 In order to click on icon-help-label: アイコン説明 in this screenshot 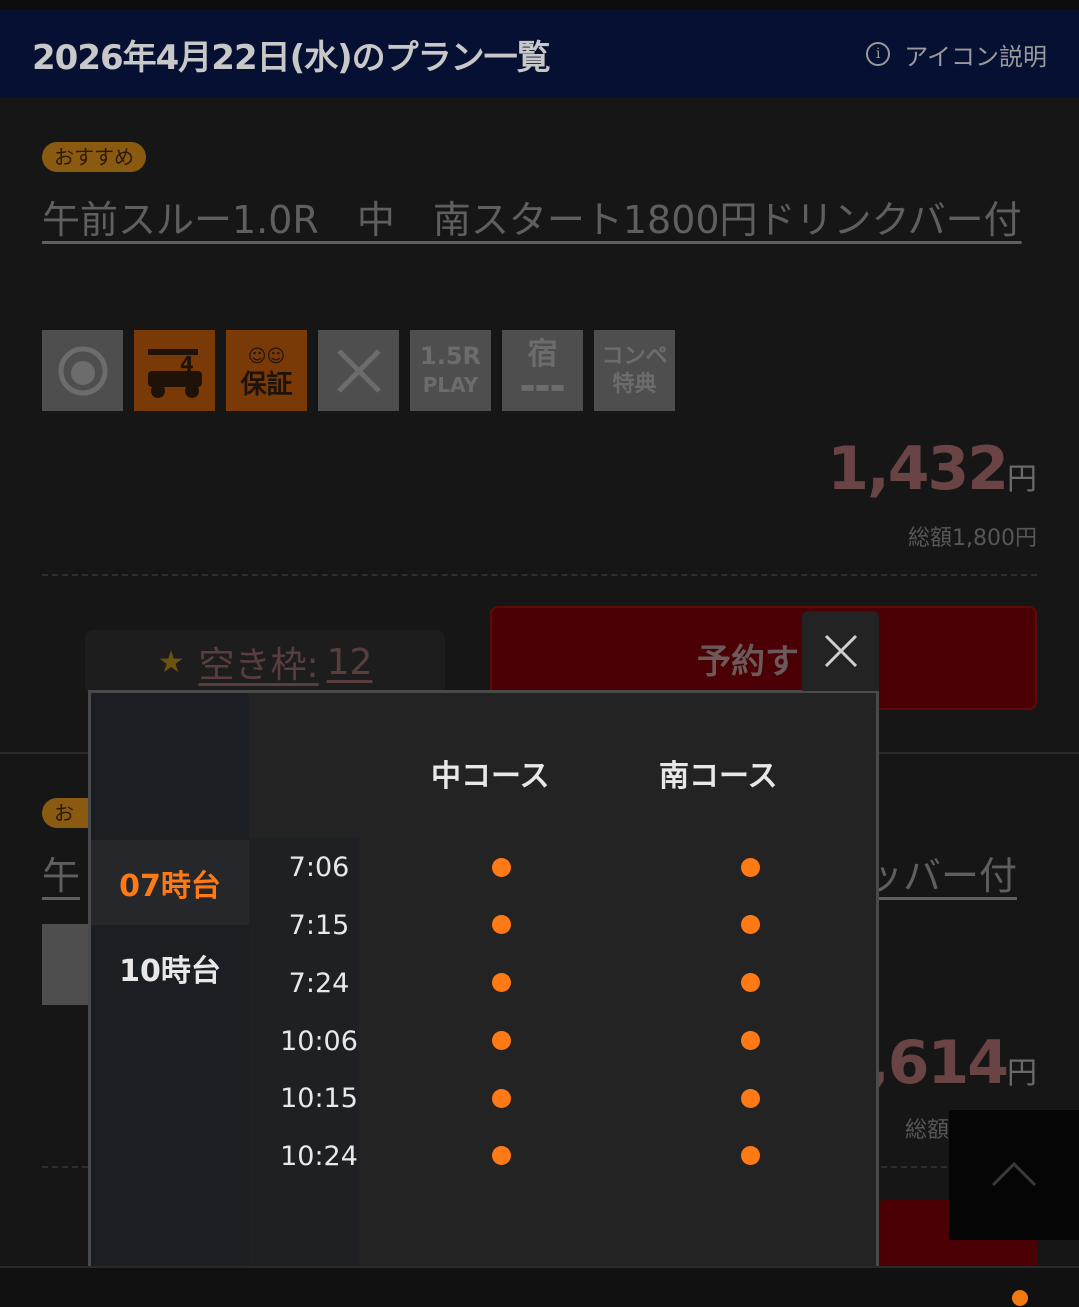, I will do `click(975, 56)`.